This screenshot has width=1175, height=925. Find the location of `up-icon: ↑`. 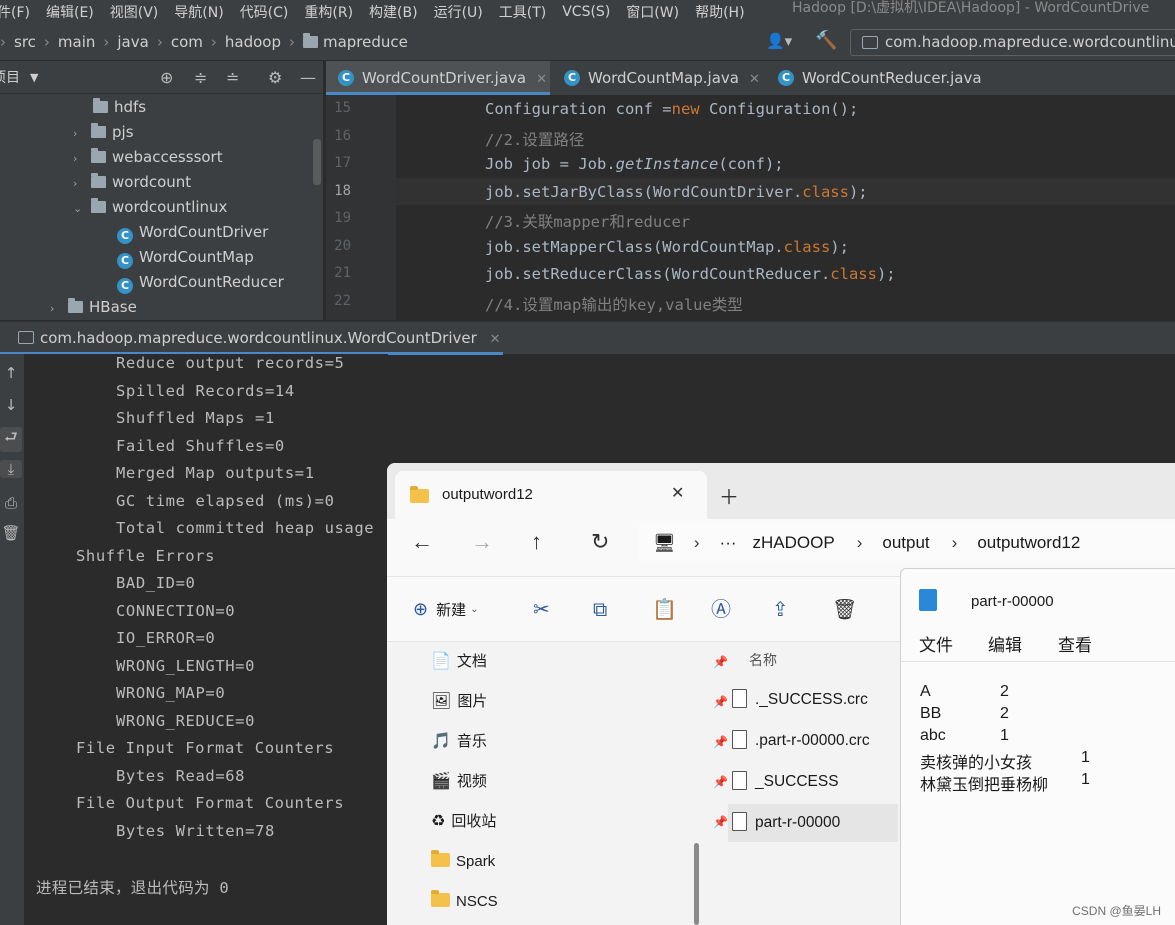

up-icon: ↑ is located at coordinates (536, 542).